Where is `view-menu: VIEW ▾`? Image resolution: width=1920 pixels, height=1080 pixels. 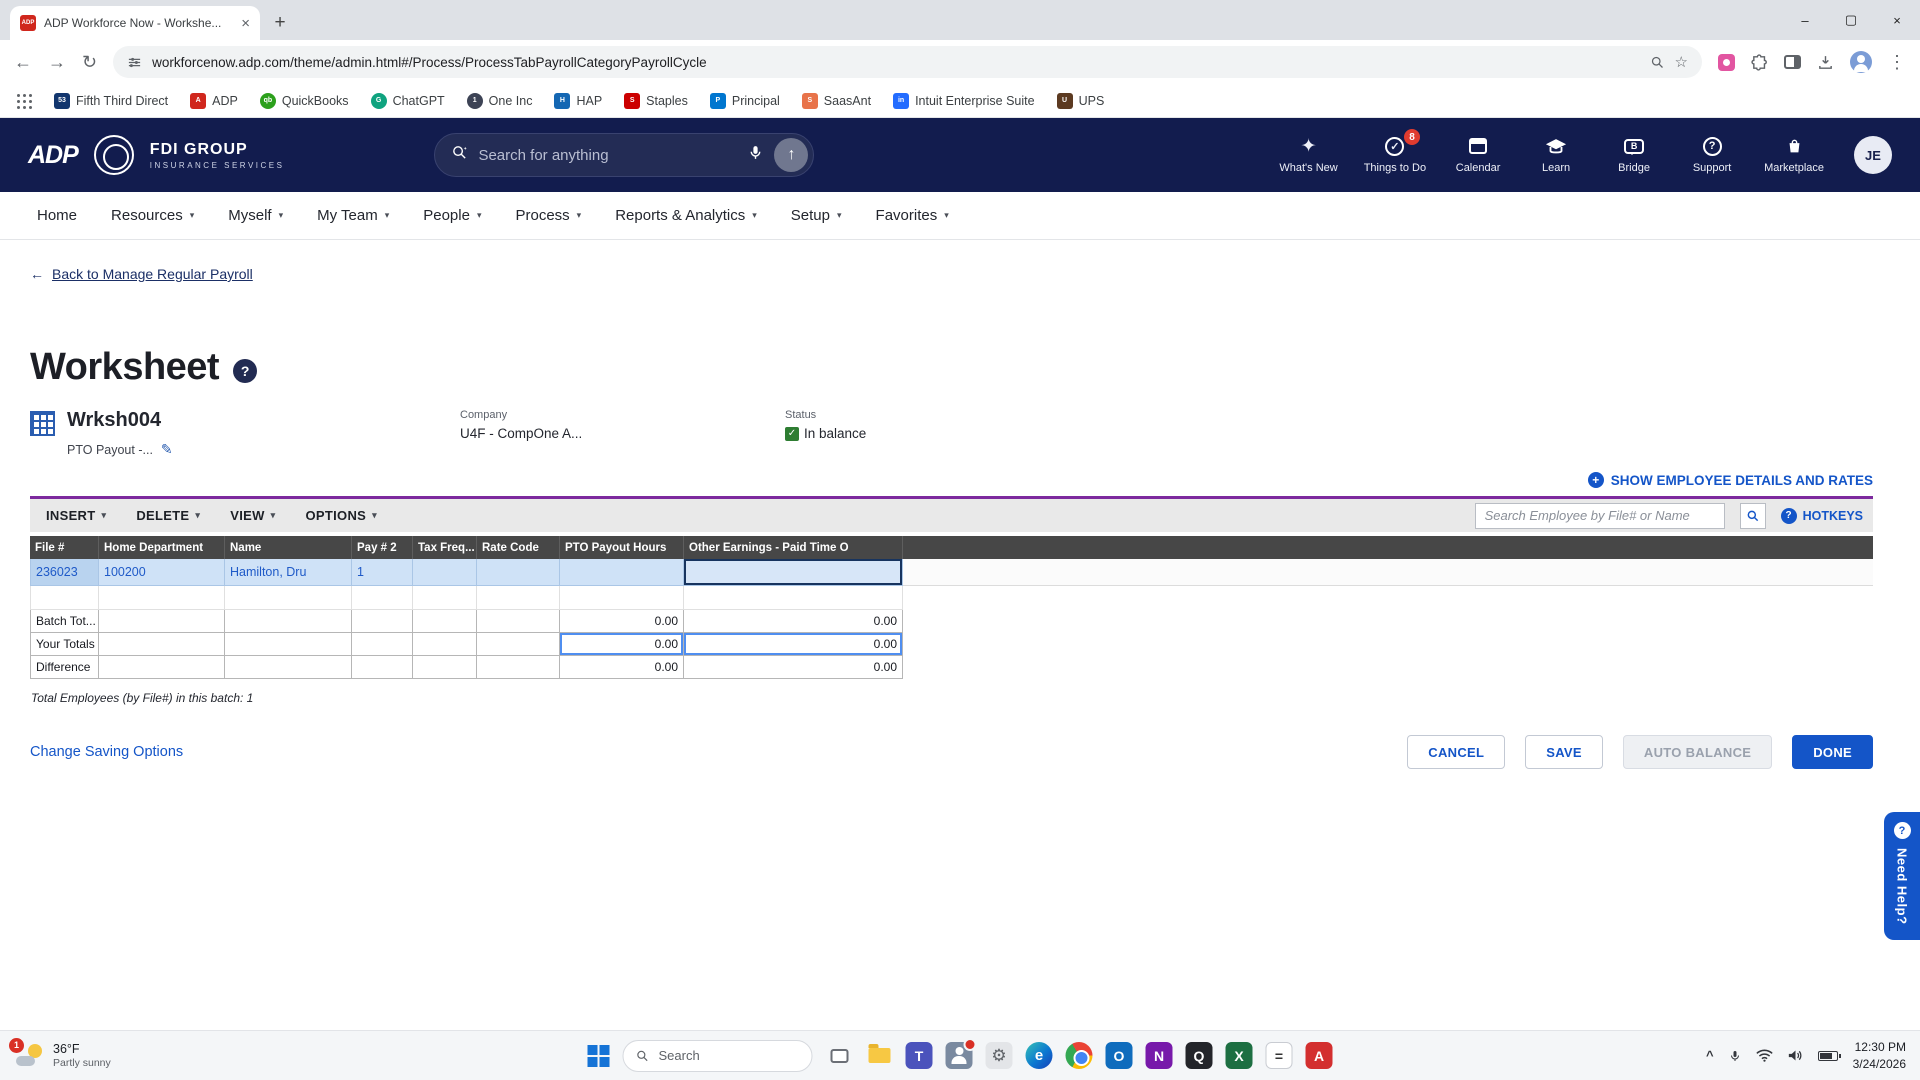
view-menu: VIEW ▾ is located at coordinates (252, 515).